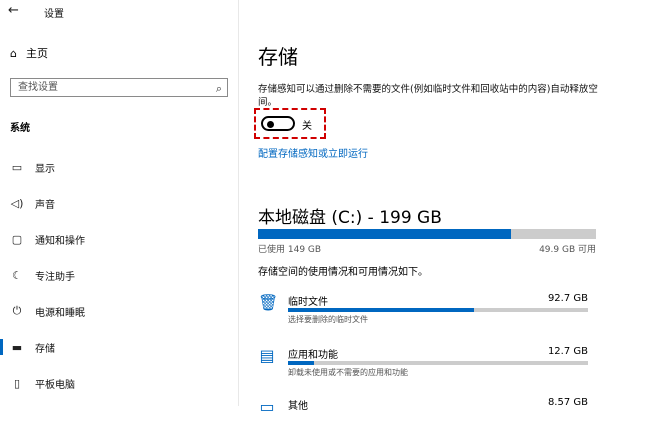 Image resolution: width=650 pixels, height=437 pixels. I want to click on back-arrow-icon: ←, so click(13, 10).